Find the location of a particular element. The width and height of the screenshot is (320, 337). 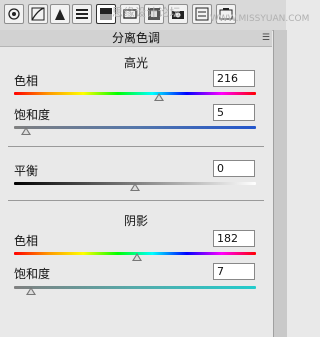

highlights-hue-thumb is located at coordinates (159, 97).